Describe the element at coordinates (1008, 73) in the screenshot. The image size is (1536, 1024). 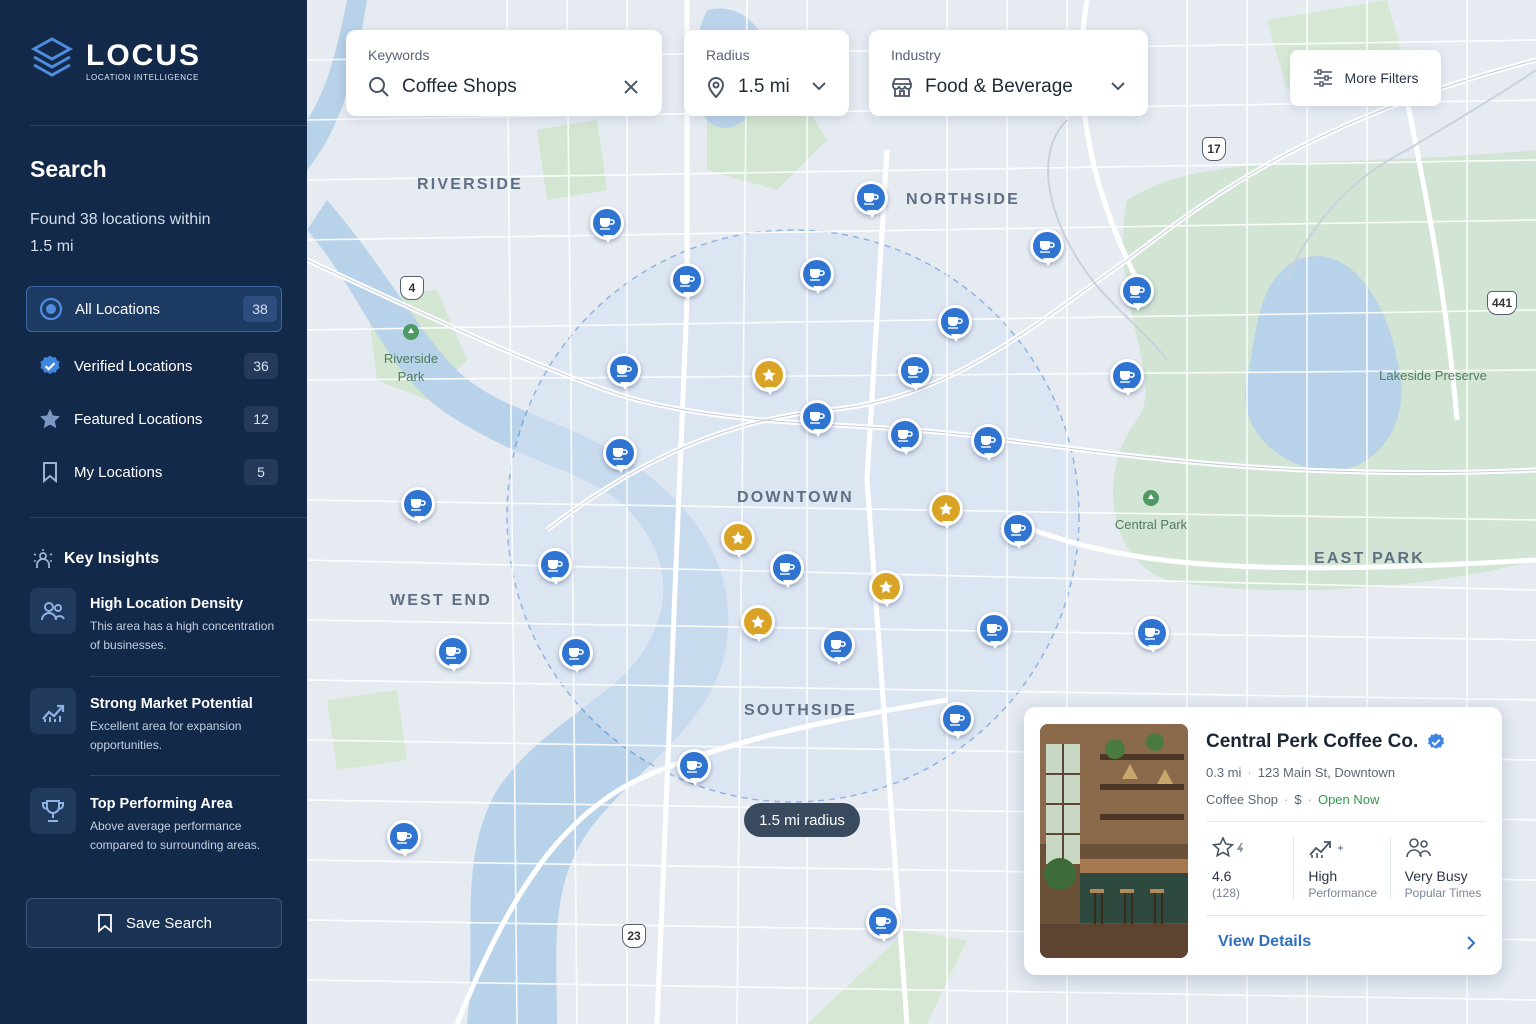
I see `industry-select: Industry Food & Beverage` at that location.